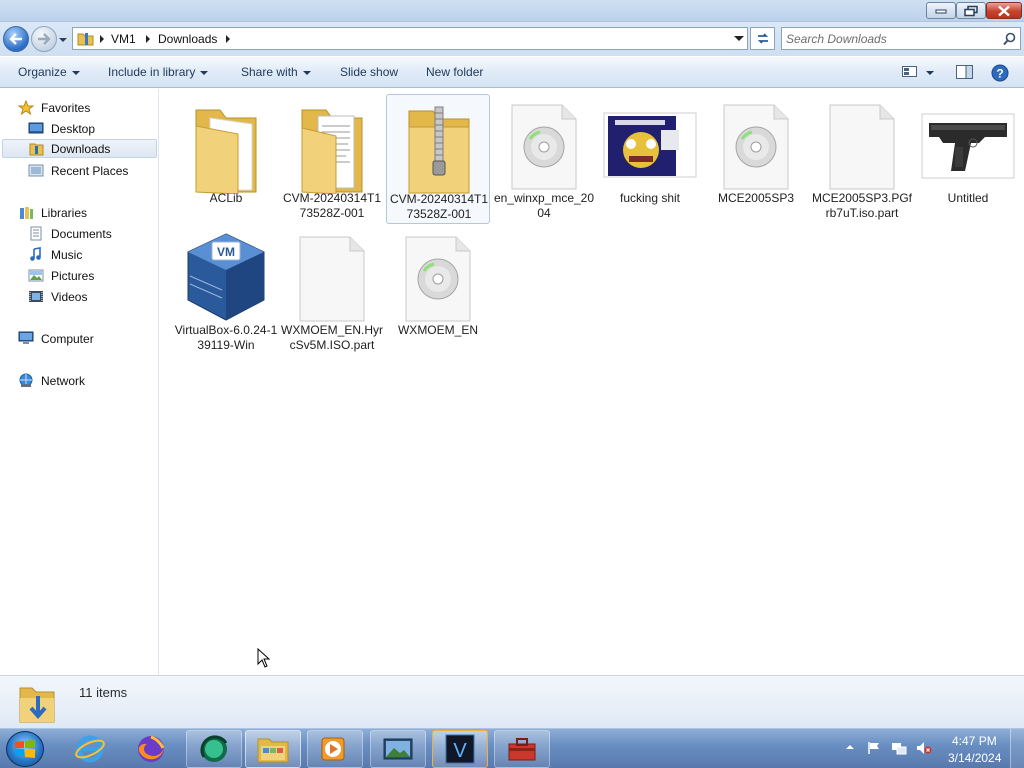 This screenshot has height=768, width=1024. What do you see at coordinates (460, 749) in the screenshot?
I see `taskbar-v-app: V` at bounding box center [460, 749].